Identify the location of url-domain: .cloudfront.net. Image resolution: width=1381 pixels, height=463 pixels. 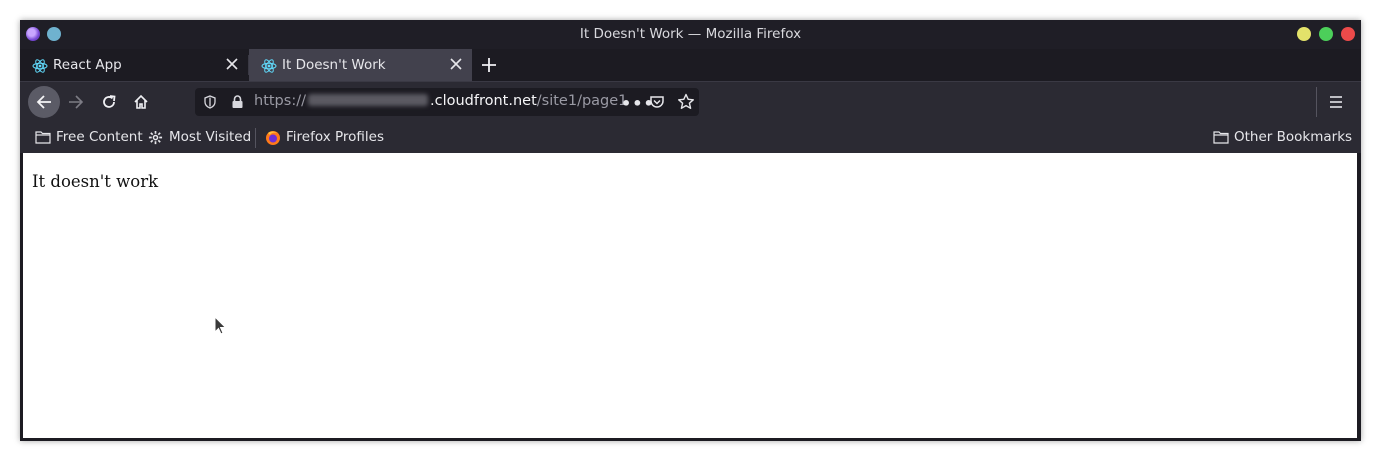
(483, 101).